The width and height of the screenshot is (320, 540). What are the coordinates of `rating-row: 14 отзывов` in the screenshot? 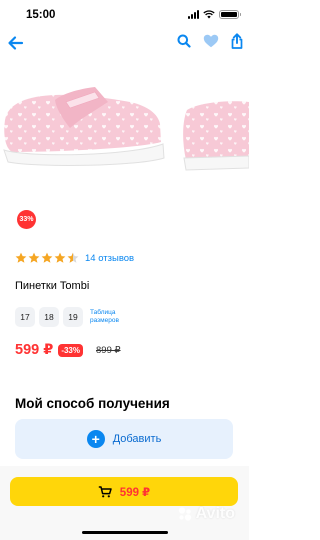 It's located at (74, 258).